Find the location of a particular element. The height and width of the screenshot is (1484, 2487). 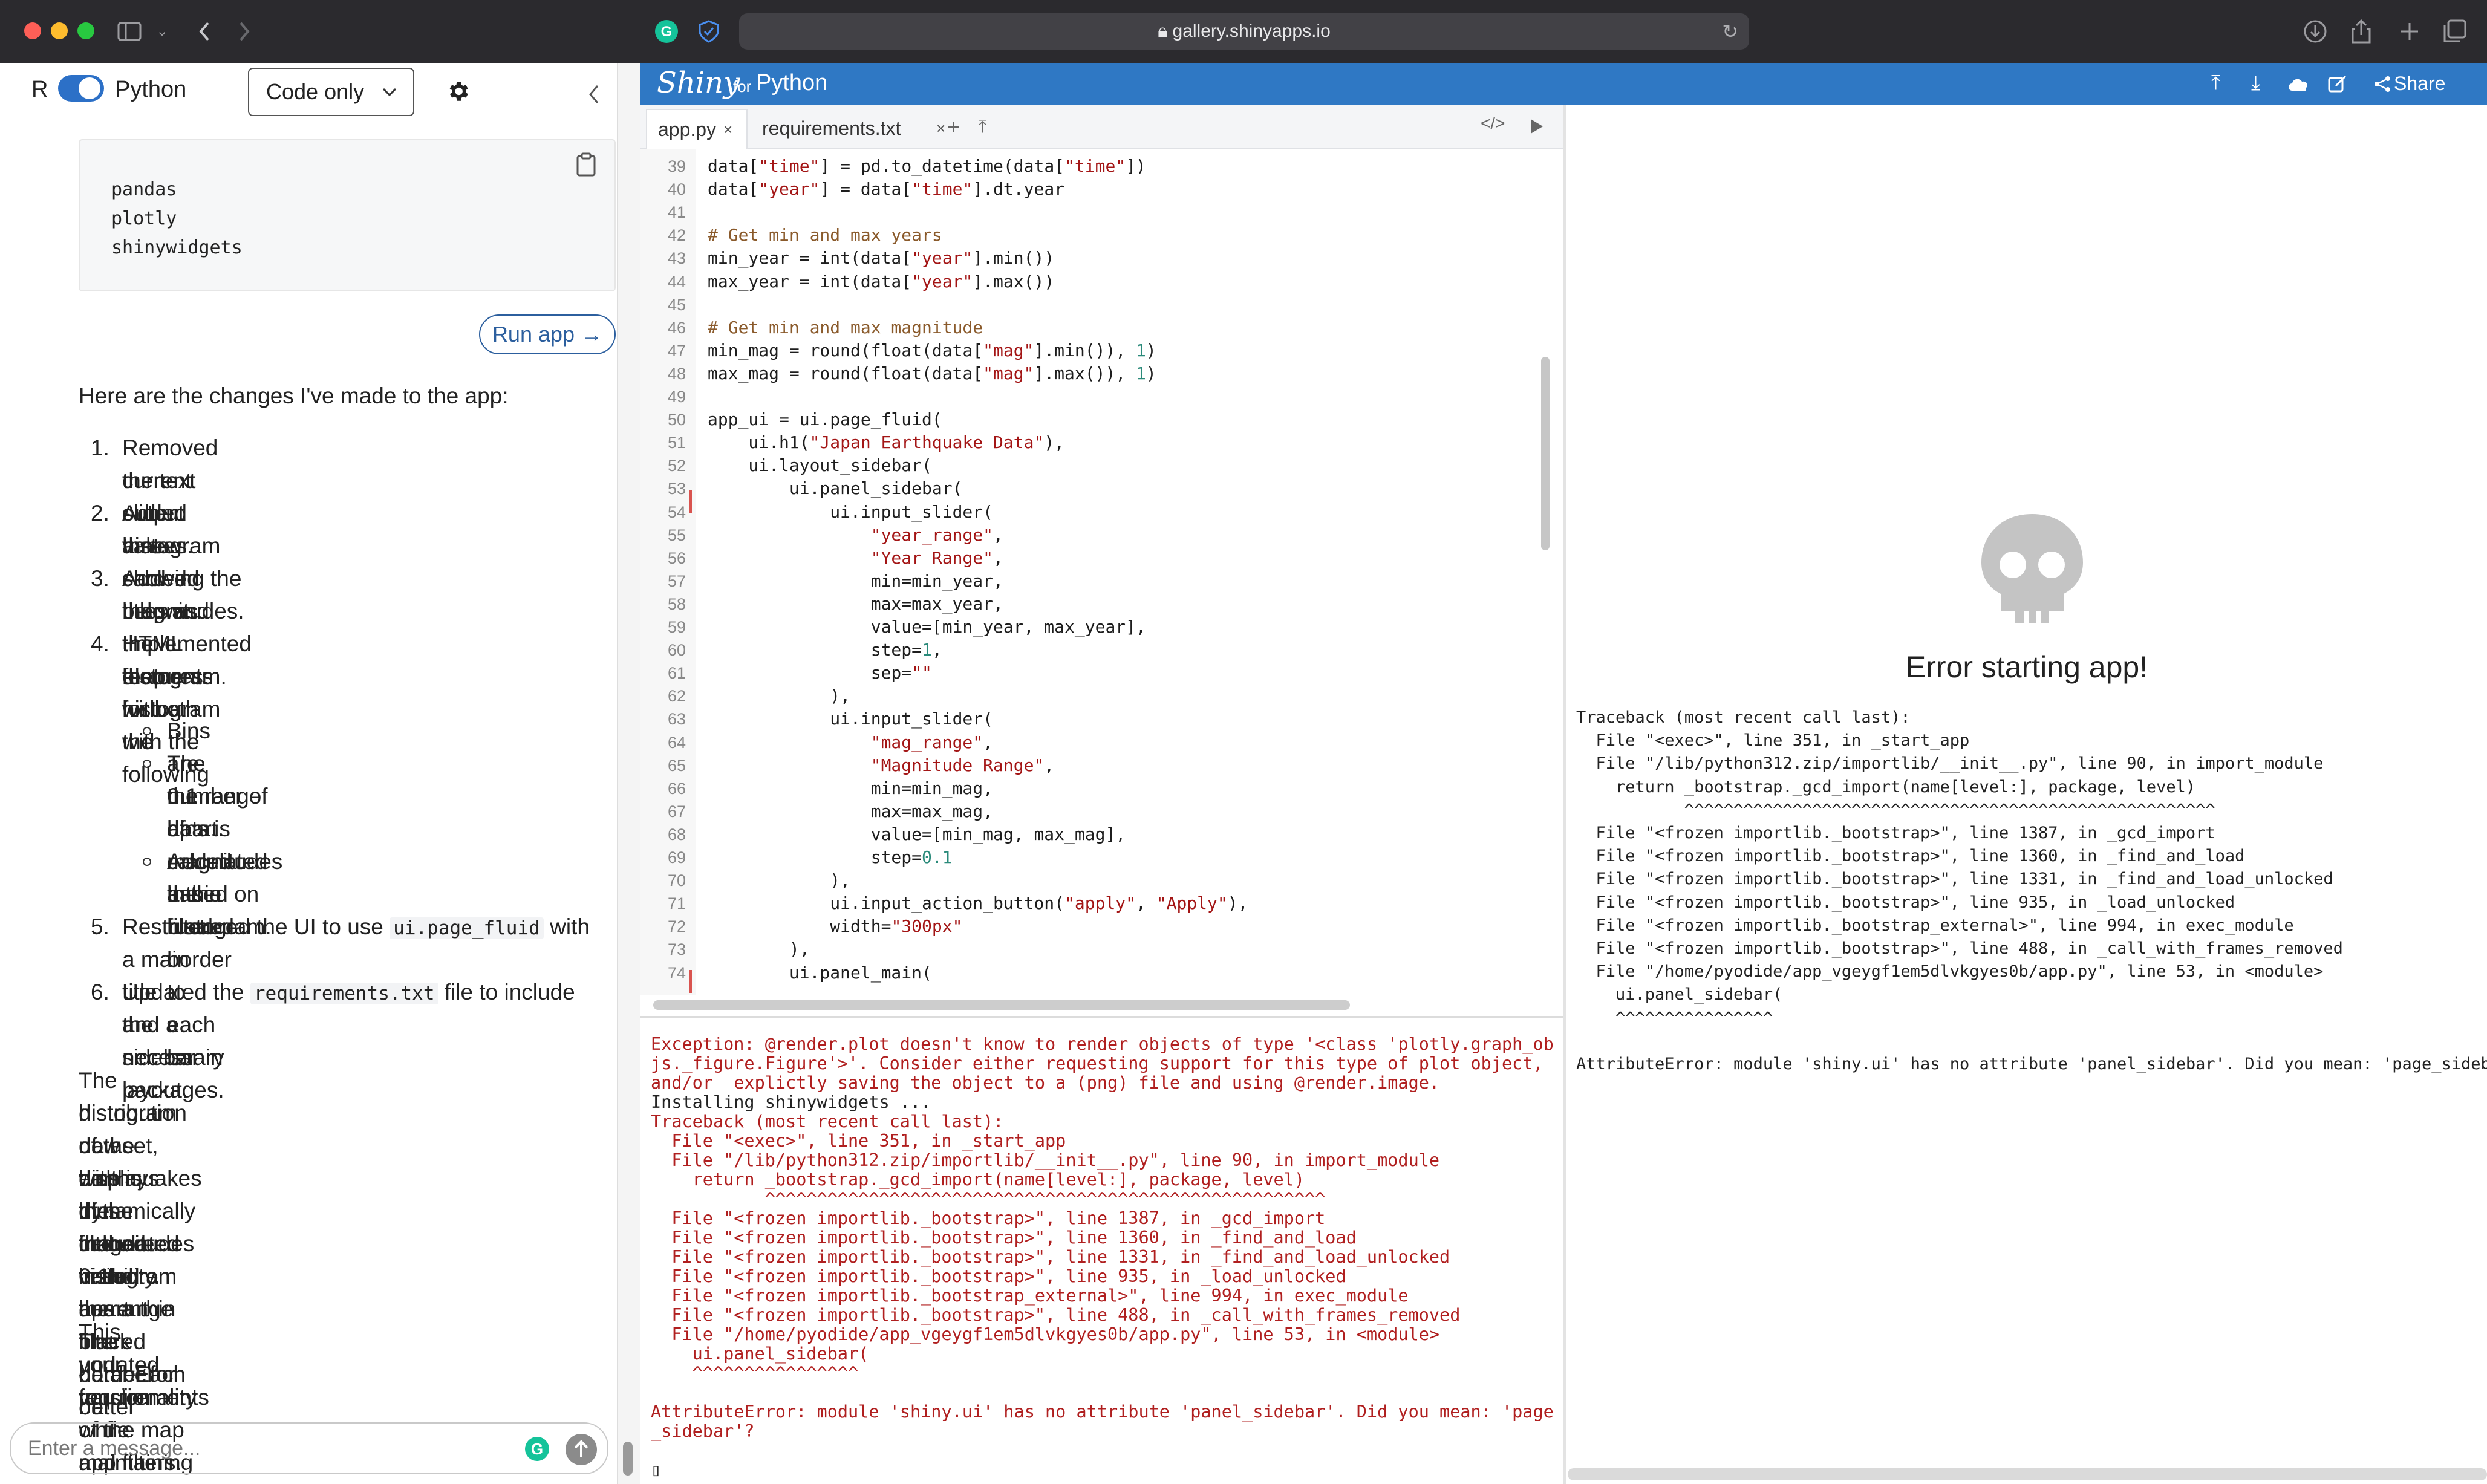

code-line: max=max_year, is located at coordinates (855, 603).